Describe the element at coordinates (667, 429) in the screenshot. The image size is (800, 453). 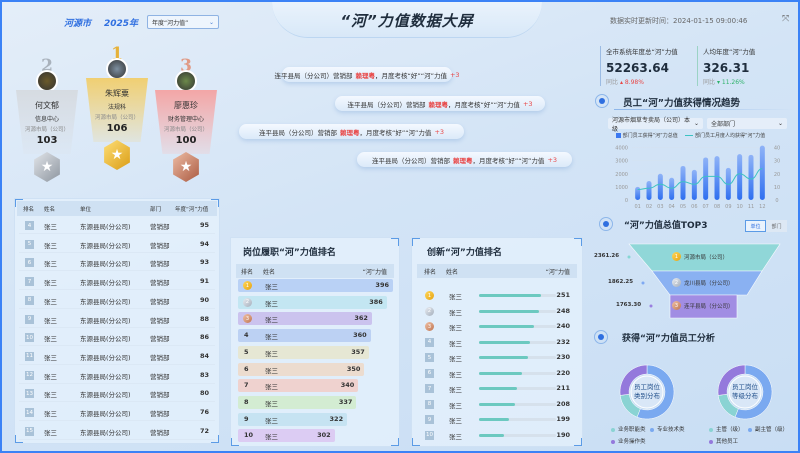
I see `donut-legend-item: 专业技术类` at that location.